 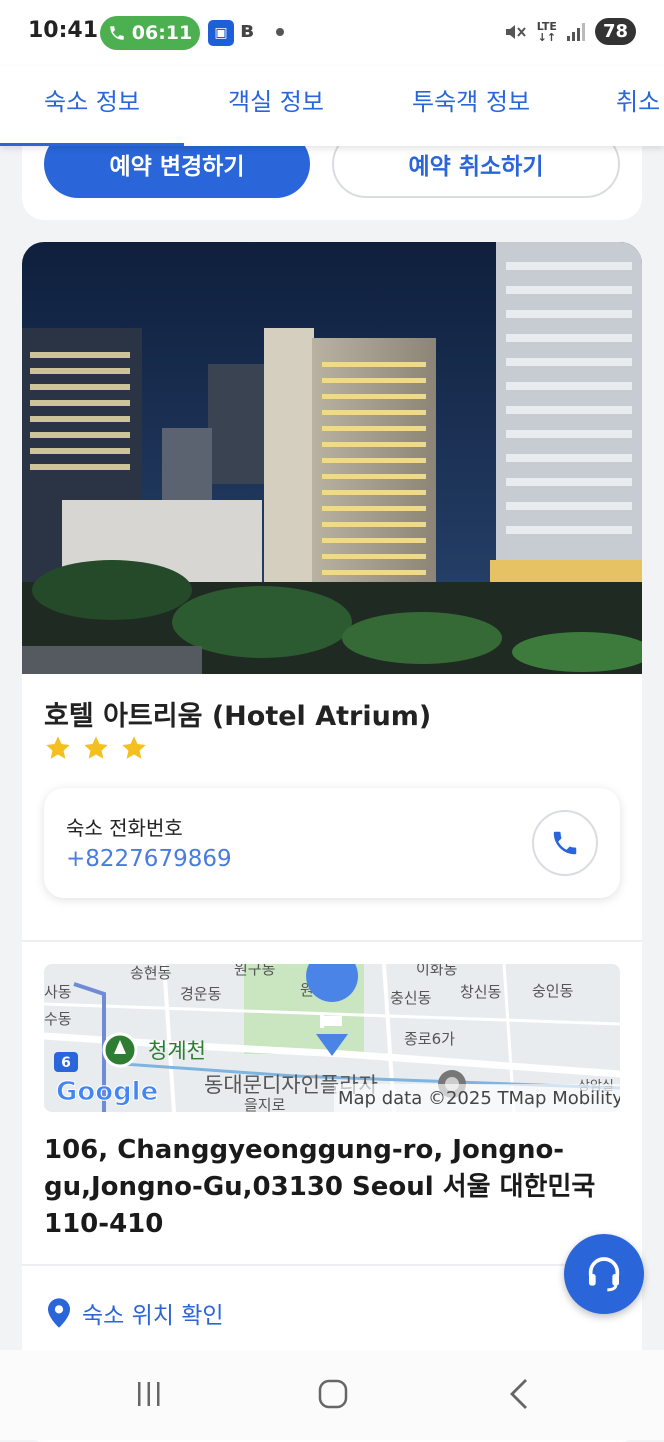 I want to click on tab-room-info: 객실 정보, so click(x=276, y=99).